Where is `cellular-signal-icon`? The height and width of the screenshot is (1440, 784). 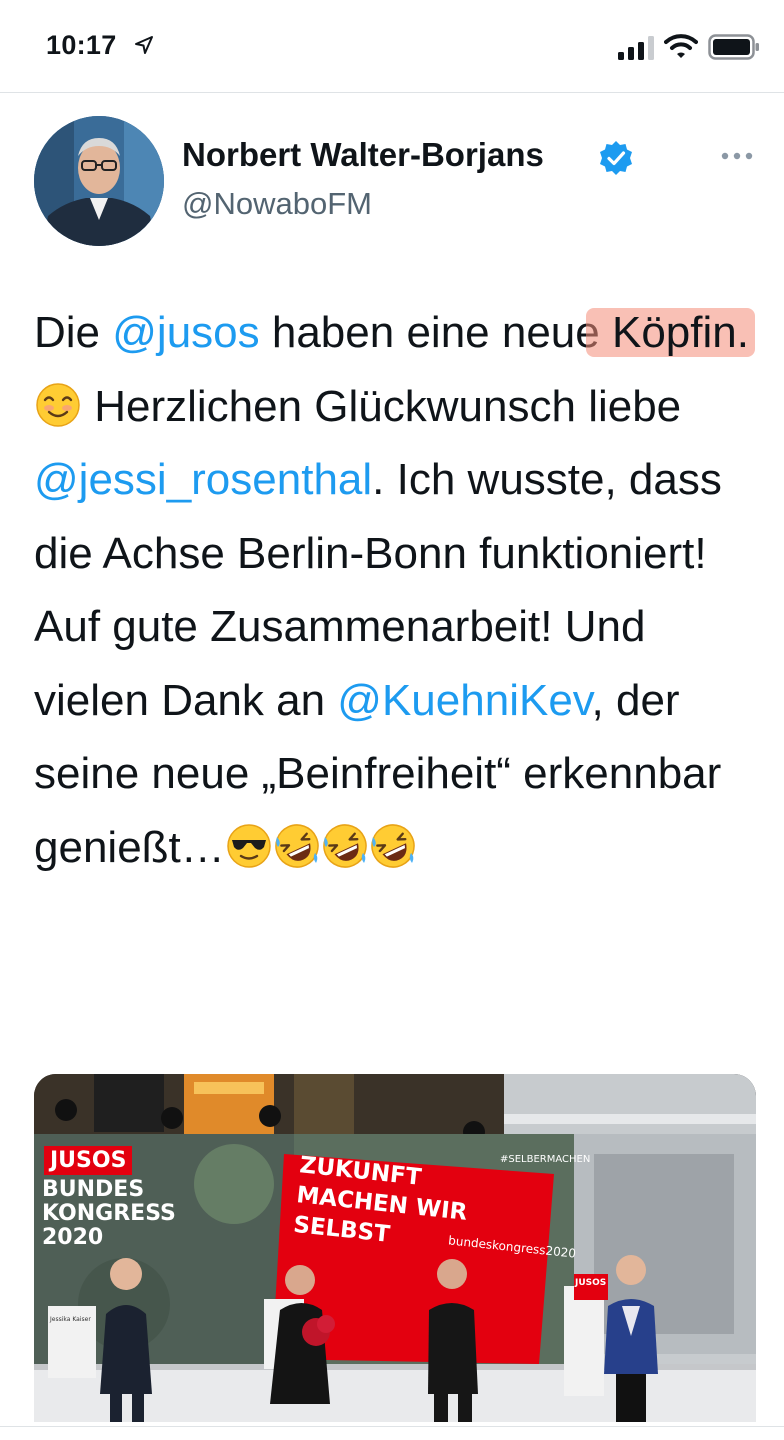 cellular-signal-icon is located at coordinates (636, 48).